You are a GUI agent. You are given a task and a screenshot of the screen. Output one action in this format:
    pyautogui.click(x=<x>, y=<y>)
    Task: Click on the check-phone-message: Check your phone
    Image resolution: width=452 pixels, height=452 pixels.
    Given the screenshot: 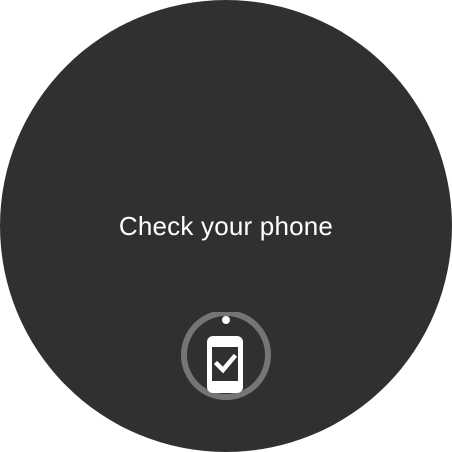 What is the action you would take?
    pyautogui.click(x=226, y=226)
    